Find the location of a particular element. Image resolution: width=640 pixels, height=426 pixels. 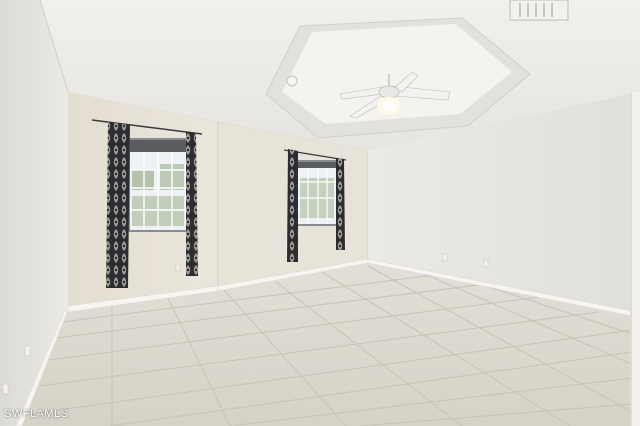

curtain-center-right is located at coordinates (340, 204).